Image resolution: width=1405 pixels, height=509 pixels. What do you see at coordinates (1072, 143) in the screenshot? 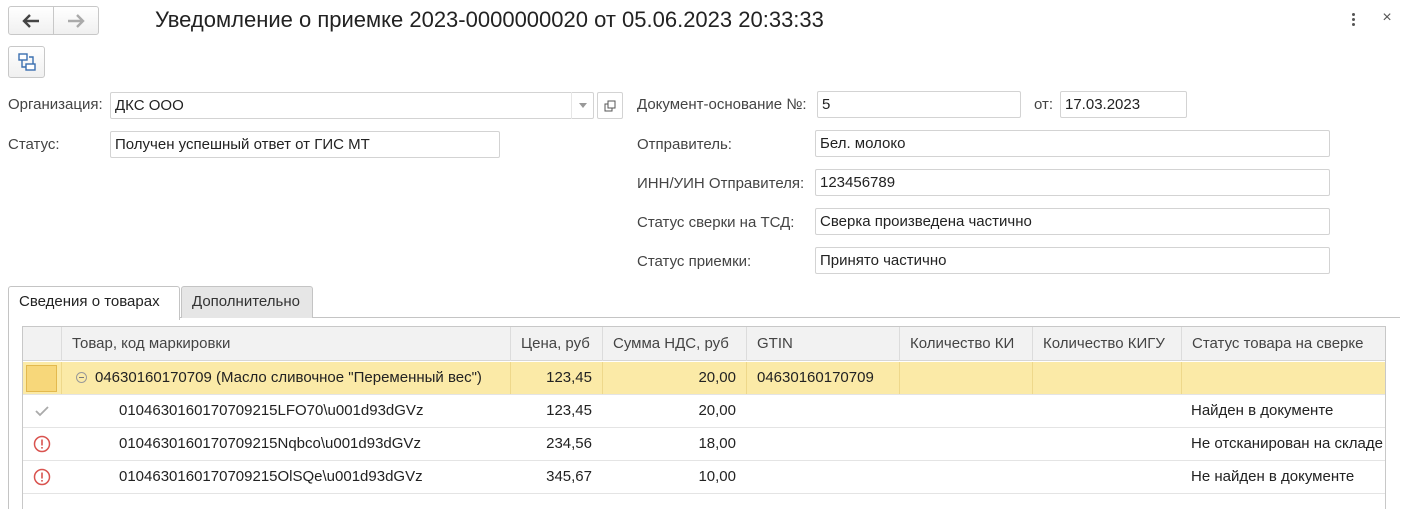
I see `sender-field: Бел. молоко` at bounding box center [1072, 143].